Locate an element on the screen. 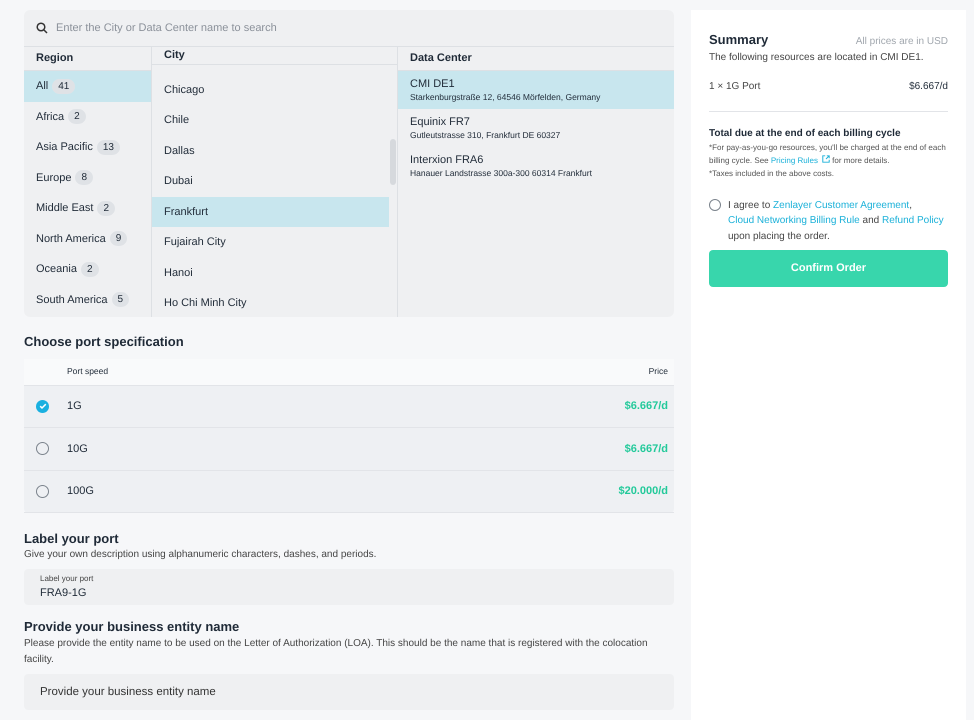  scrollbar is located at coordinates (393, 162).